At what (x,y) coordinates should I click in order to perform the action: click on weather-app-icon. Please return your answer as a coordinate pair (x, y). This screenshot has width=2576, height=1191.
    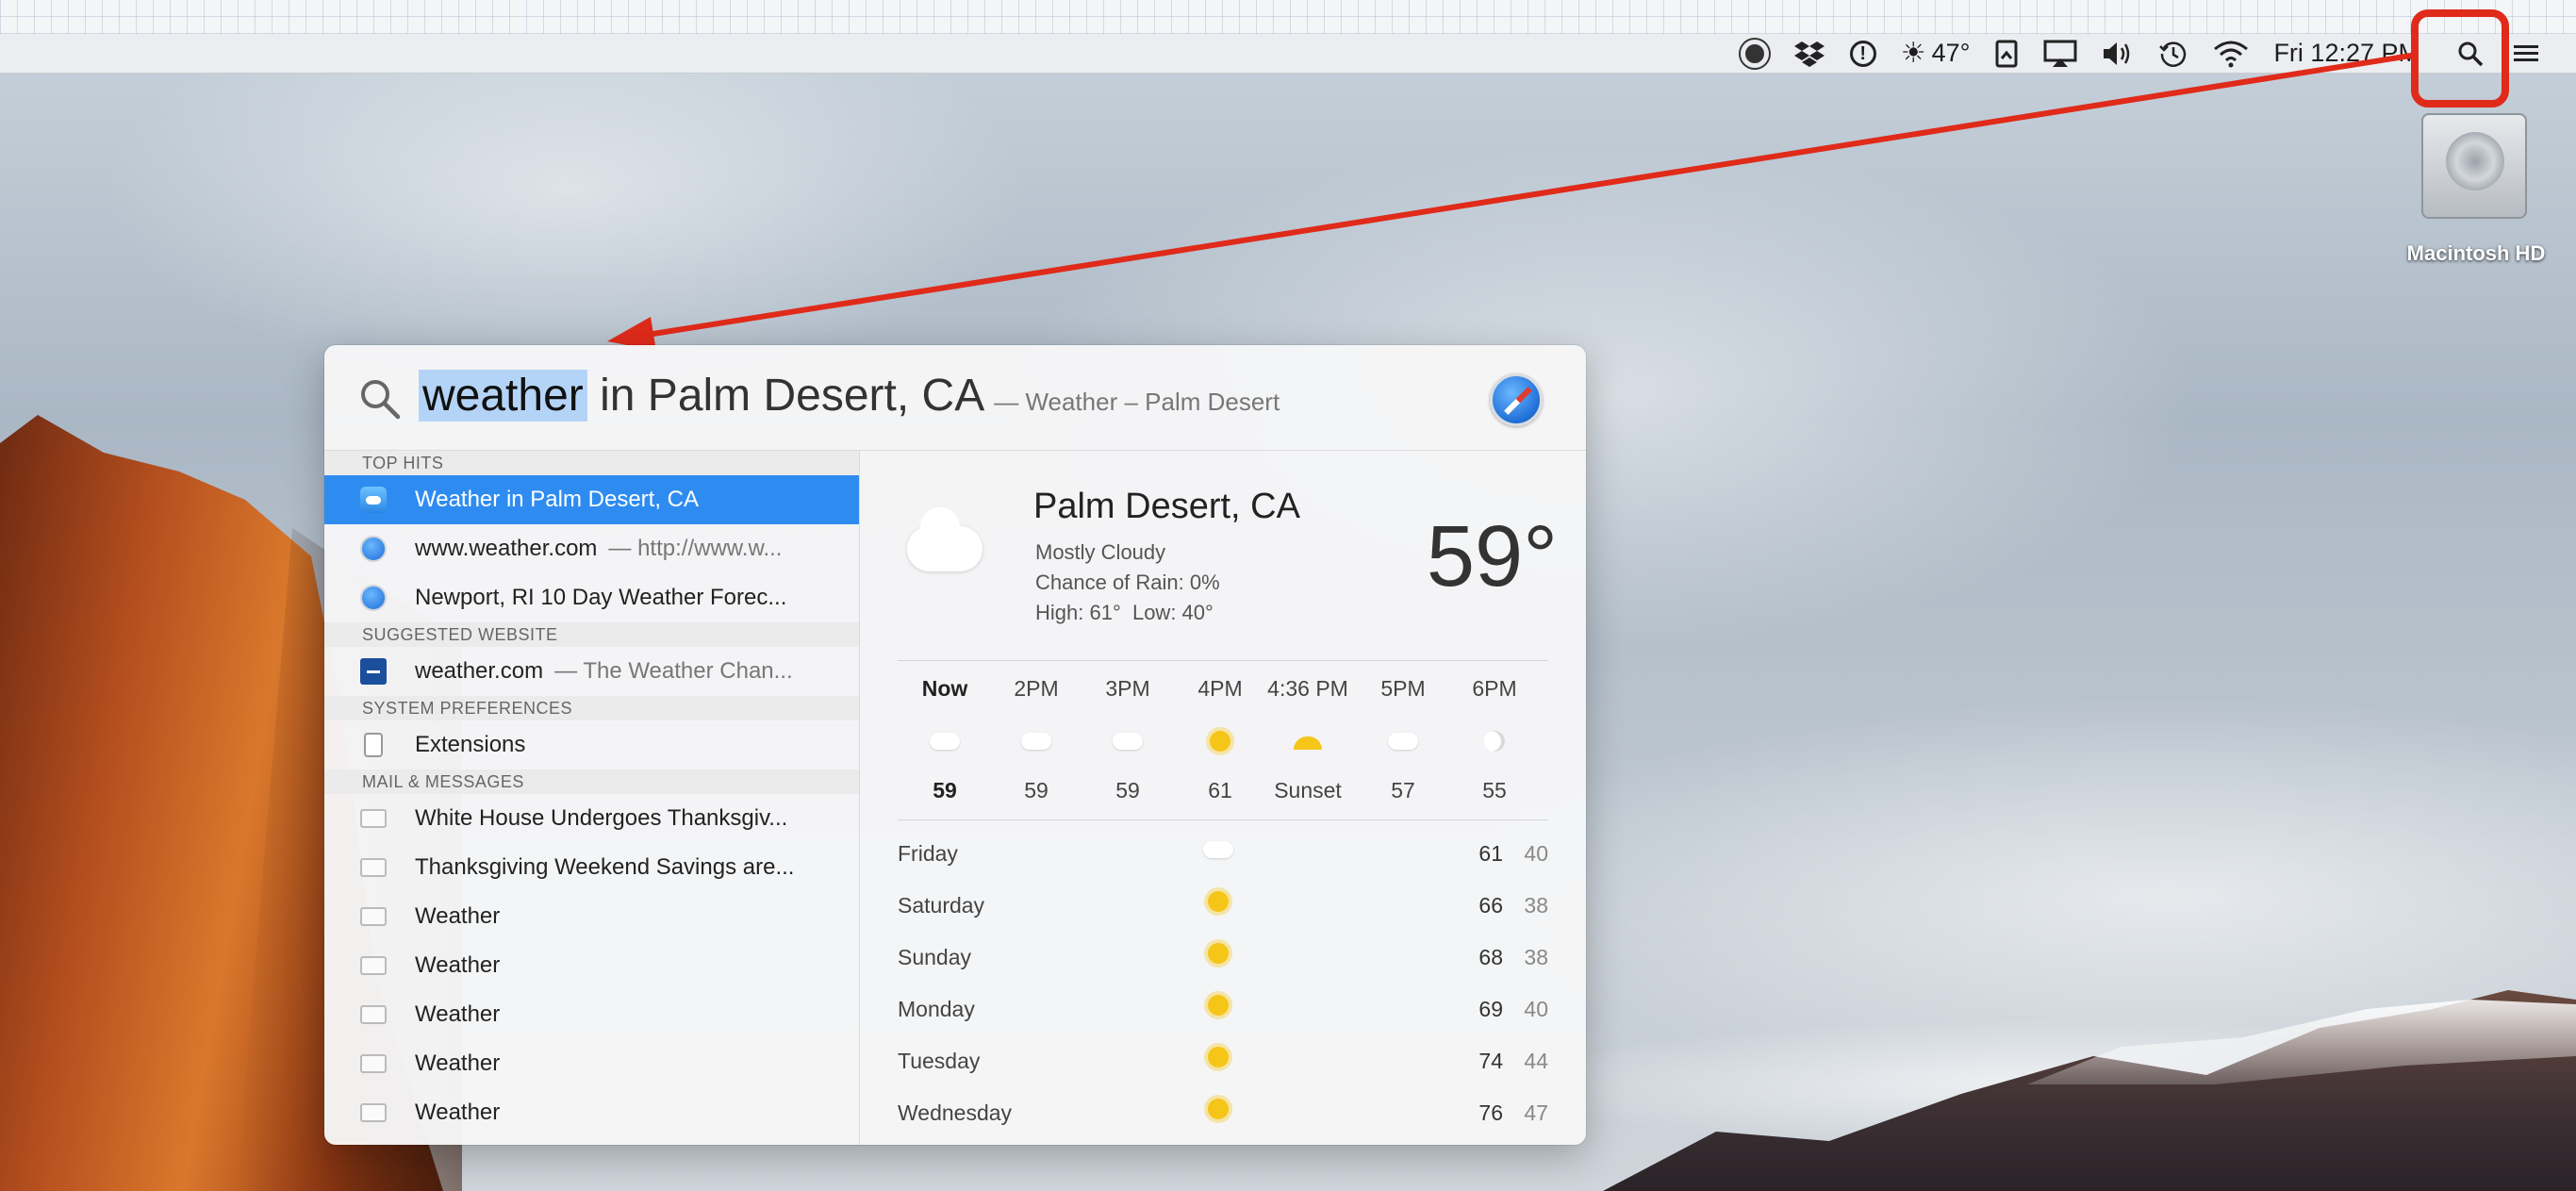
    Looking at the image, I should click on (373, 500).